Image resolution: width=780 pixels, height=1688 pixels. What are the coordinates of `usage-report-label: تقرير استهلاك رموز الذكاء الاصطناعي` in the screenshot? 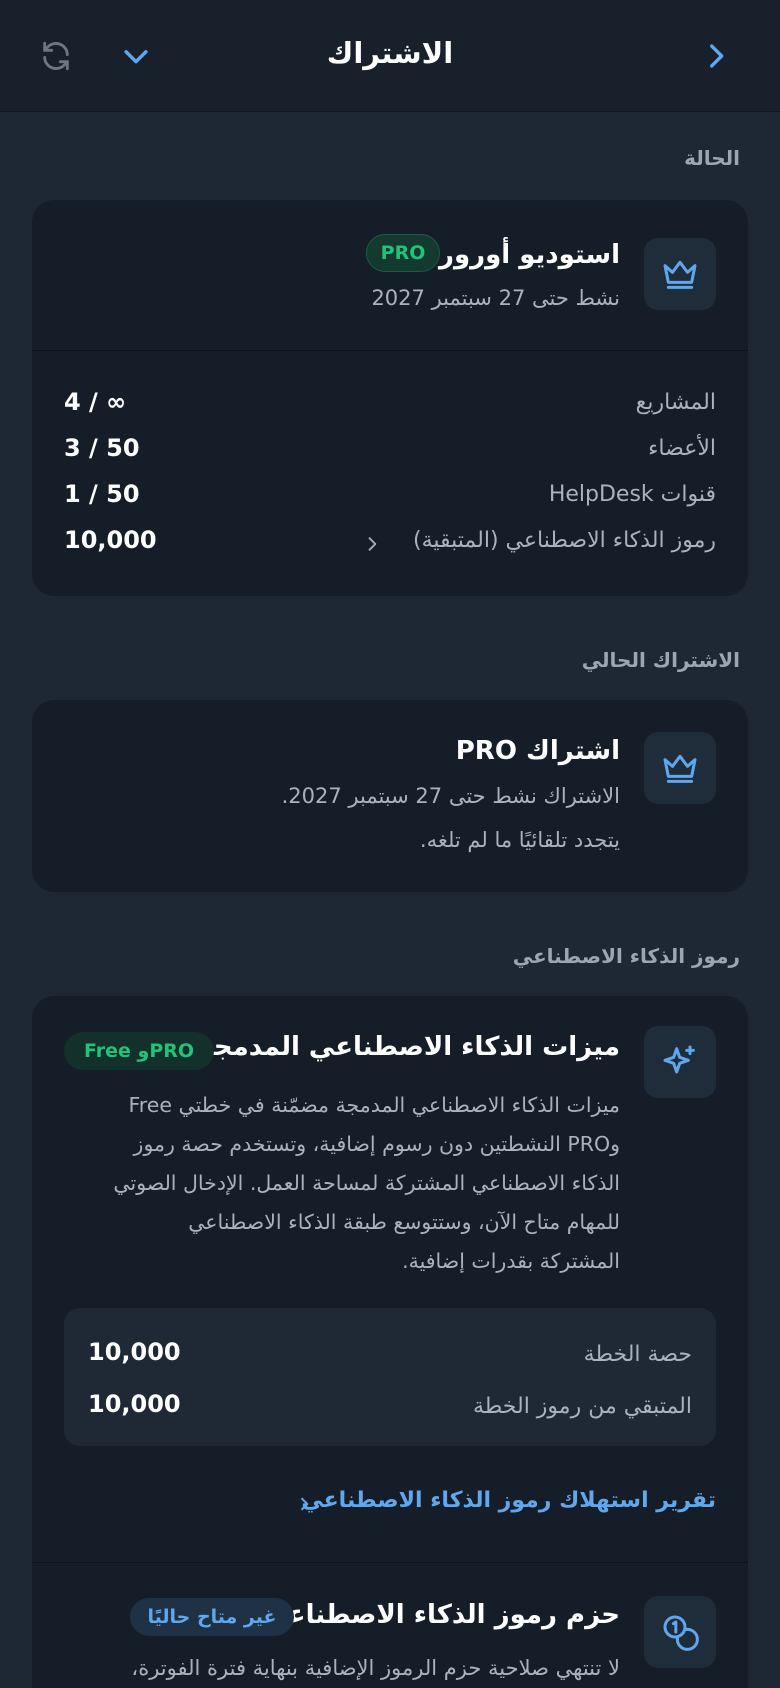 It's located at (508, 1500).